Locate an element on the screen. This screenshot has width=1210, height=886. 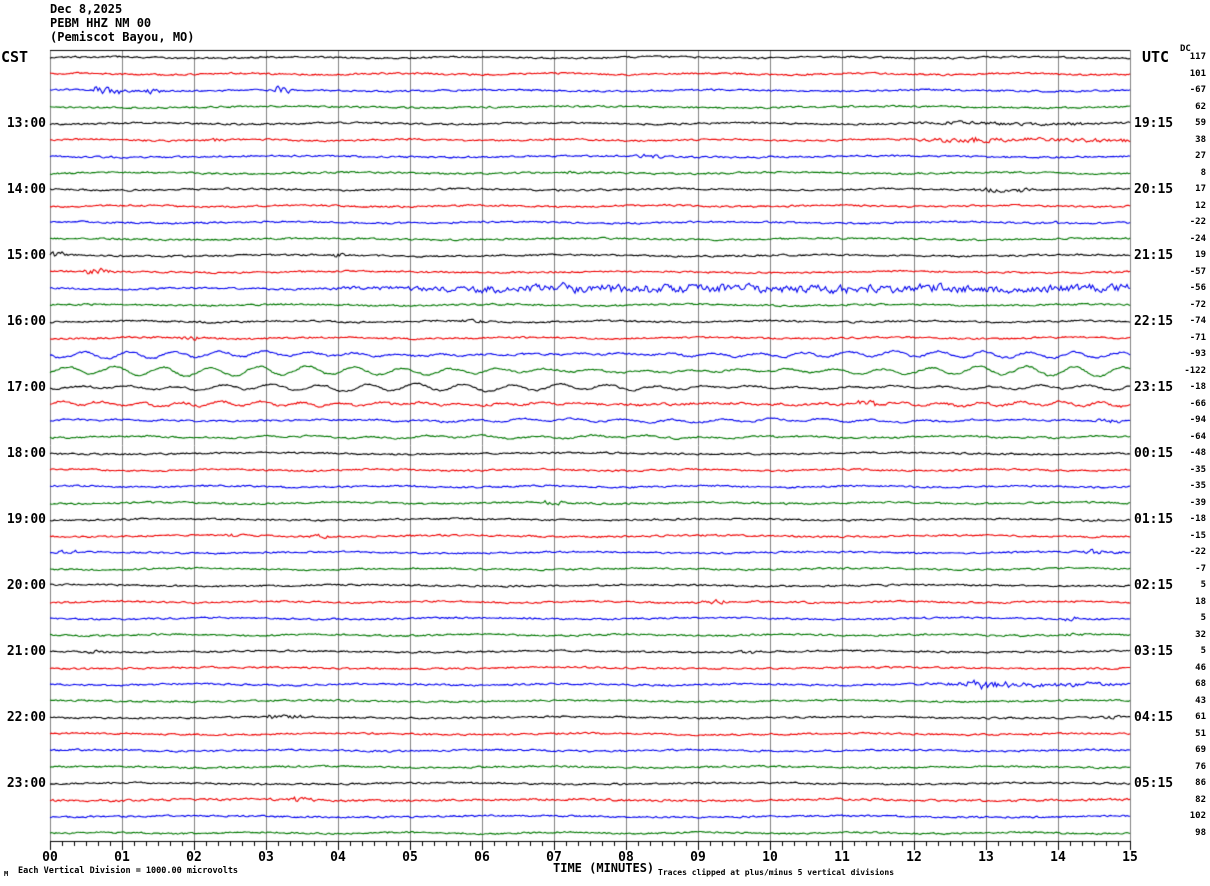
dc-value: 18 is located at coordinates (1200, 601).